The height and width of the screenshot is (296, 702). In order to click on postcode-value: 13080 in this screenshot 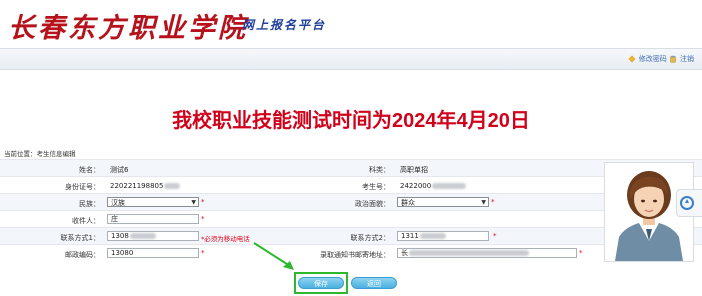, I will do `click(122, 253)`.